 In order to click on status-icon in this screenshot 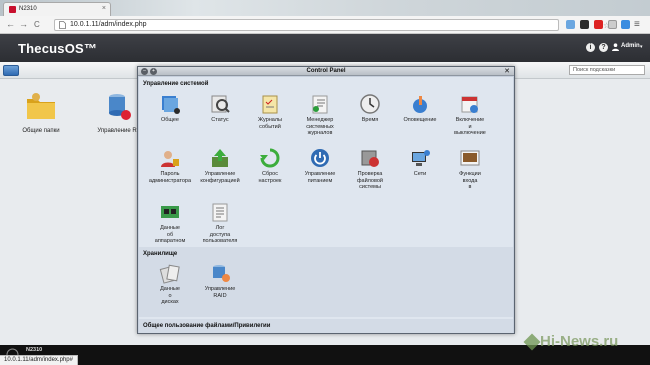, I will do `click(220, 104)`.